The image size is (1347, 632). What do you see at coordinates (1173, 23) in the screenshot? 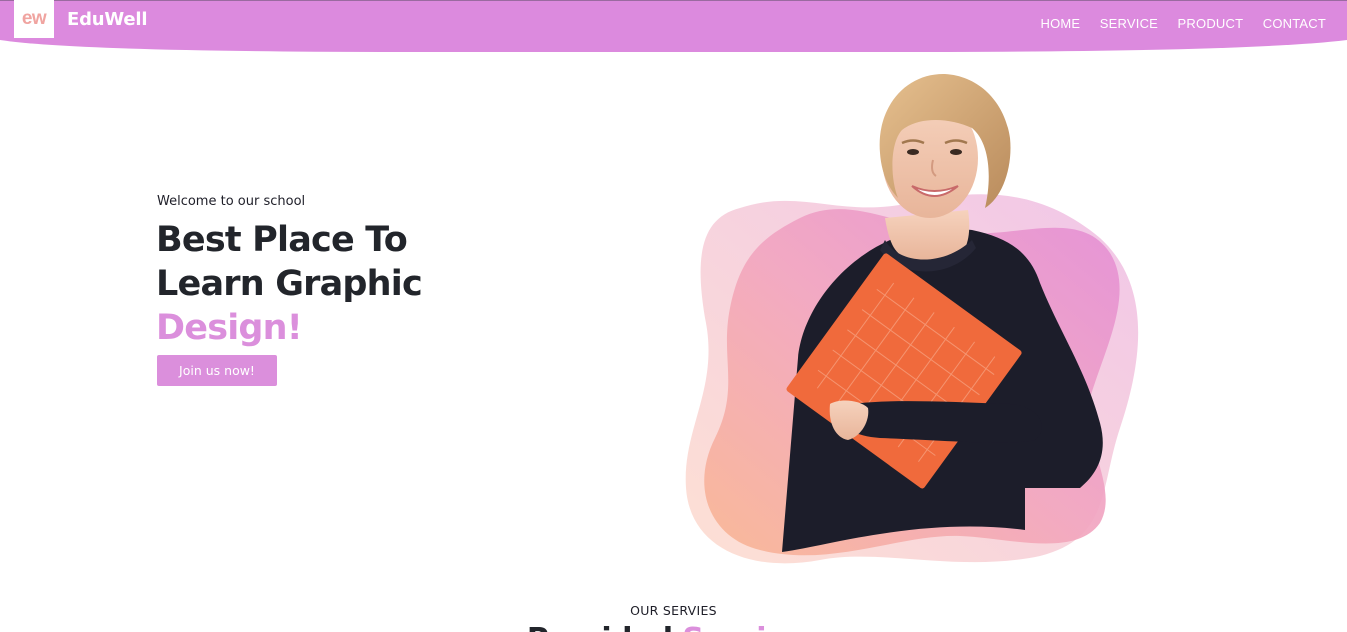
I see `main-nav: HOME SERVICE PRODUCT CONTACT` at bounding box center [1173, 23].